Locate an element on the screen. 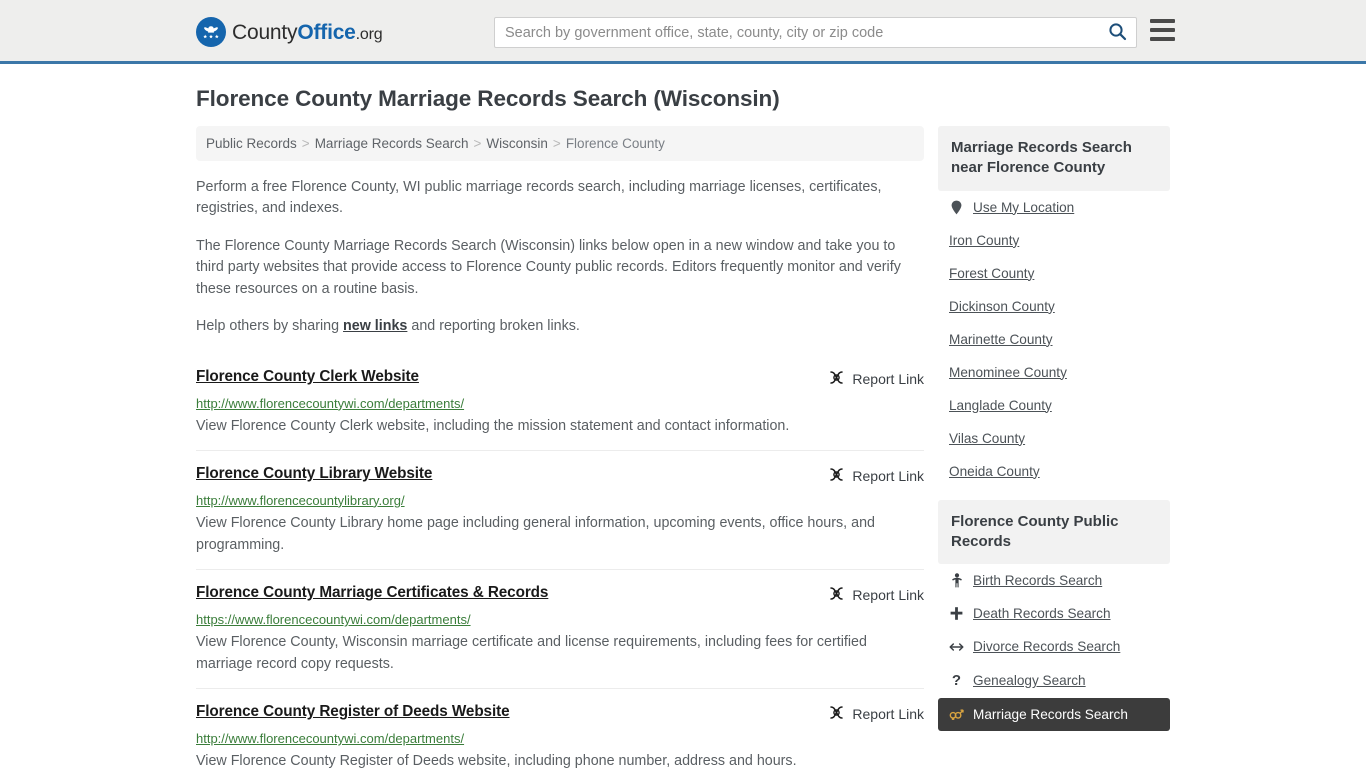 This screenshot has width=1366, height=768. sidebar-item-dickinson-county: Dickinson County is located at coordinates (1054, 306).